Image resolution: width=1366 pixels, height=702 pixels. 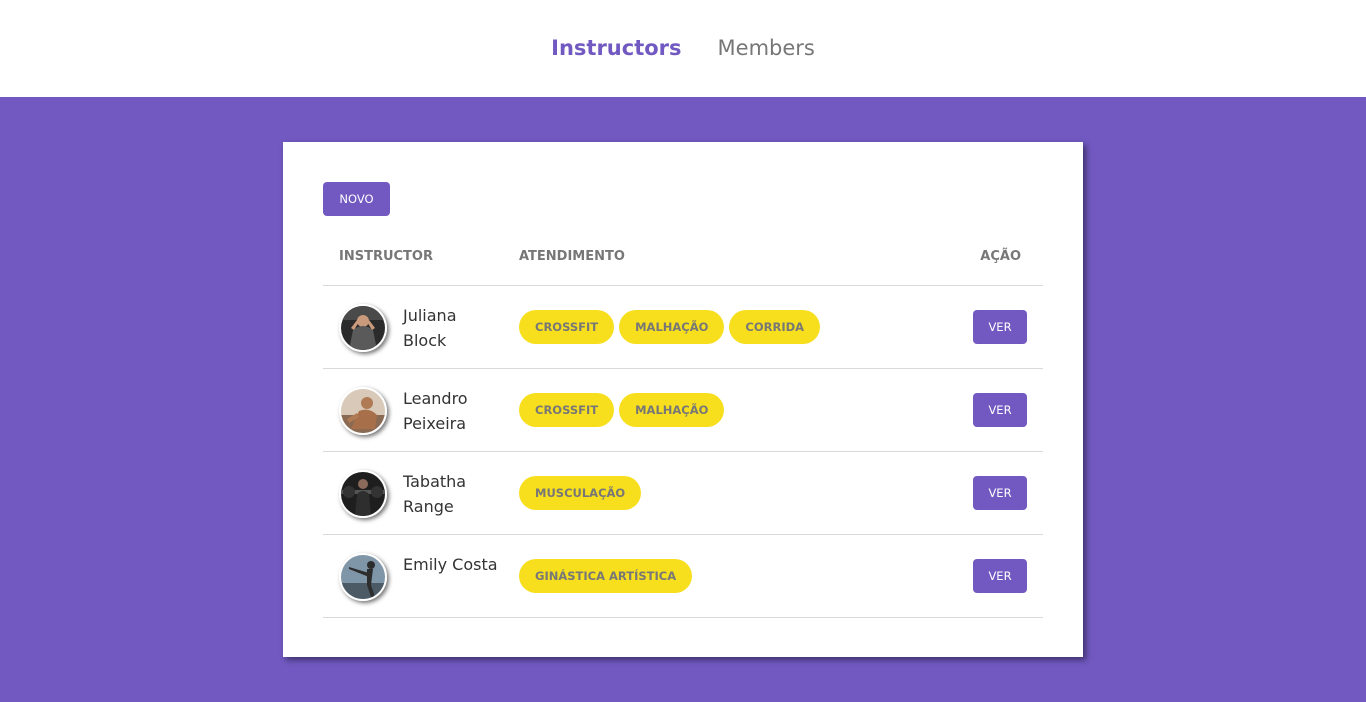 I want to click on top-nav: Instructors Members, so click(x=683, y=48).